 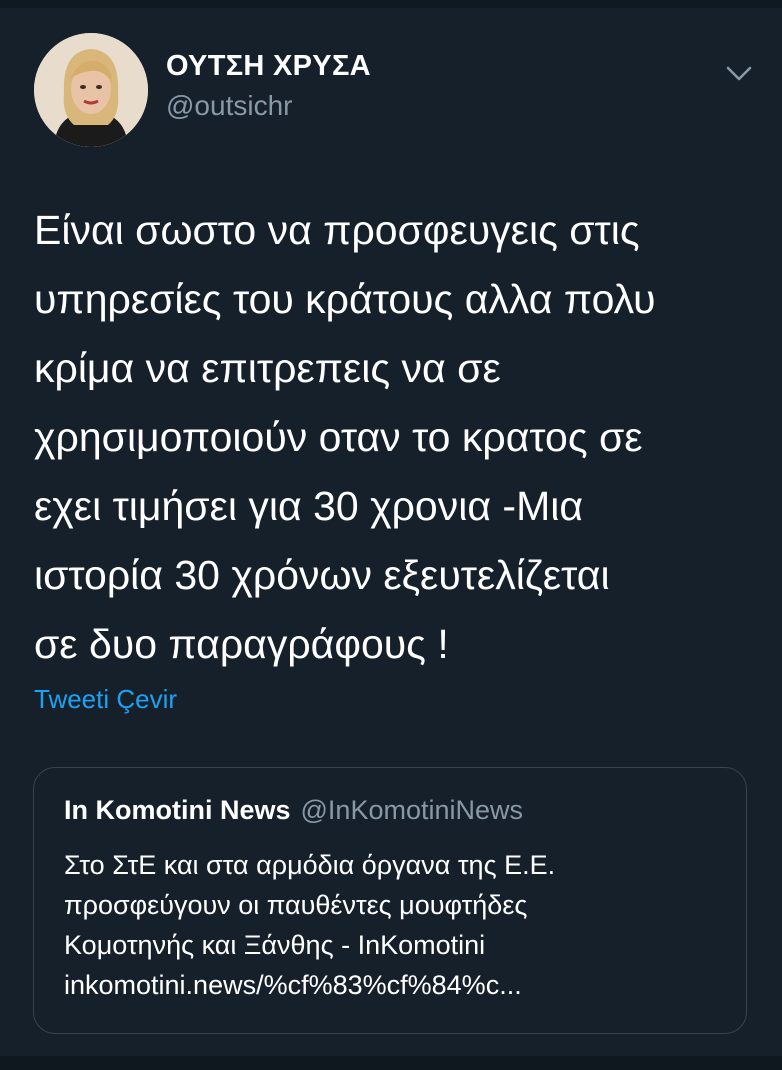 What do you see at coordinates (739, 73) in the screenshot?
I see `chevron-down-icon` at bounding box center [739, 73].